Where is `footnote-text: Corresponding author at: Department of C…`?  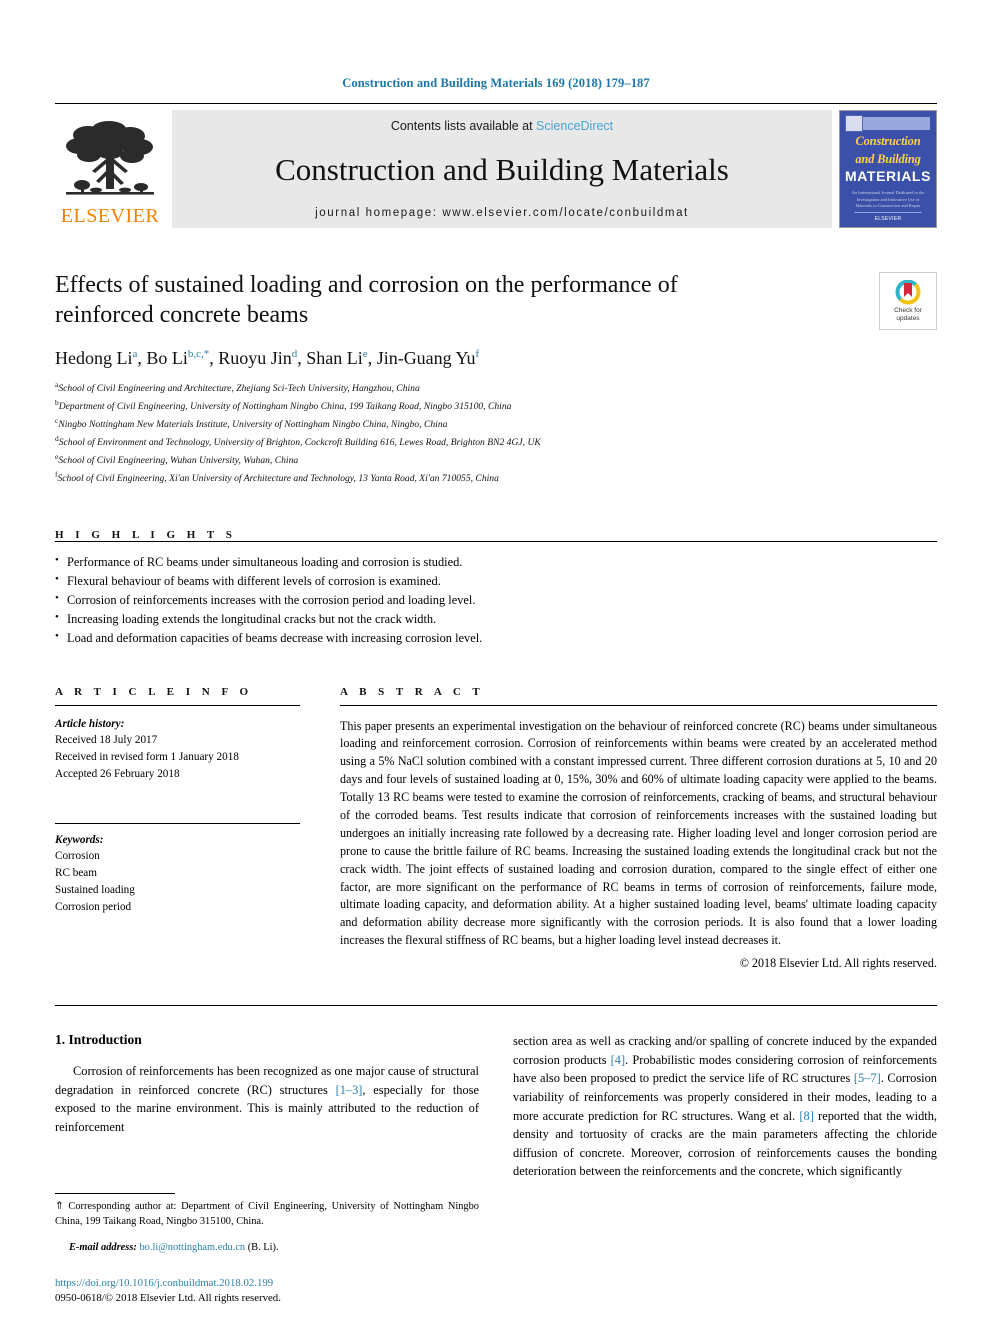 footnote-text: Corresponding author at: Department of C… is located at coordinates (267, 1214).